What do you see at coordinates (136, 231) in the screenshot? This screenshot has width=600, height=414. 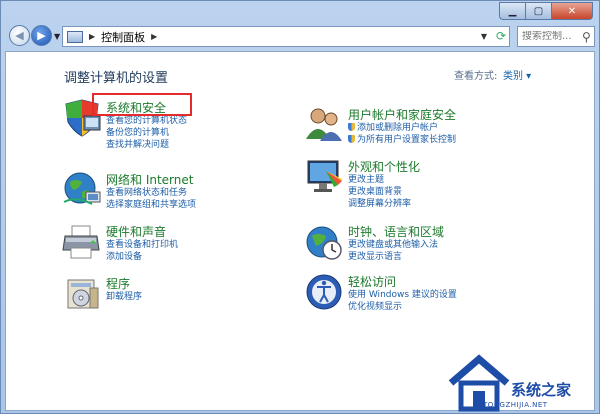 I see `category-title-hardware-sound: 硬件和声音` at bounding box center [136, 231].